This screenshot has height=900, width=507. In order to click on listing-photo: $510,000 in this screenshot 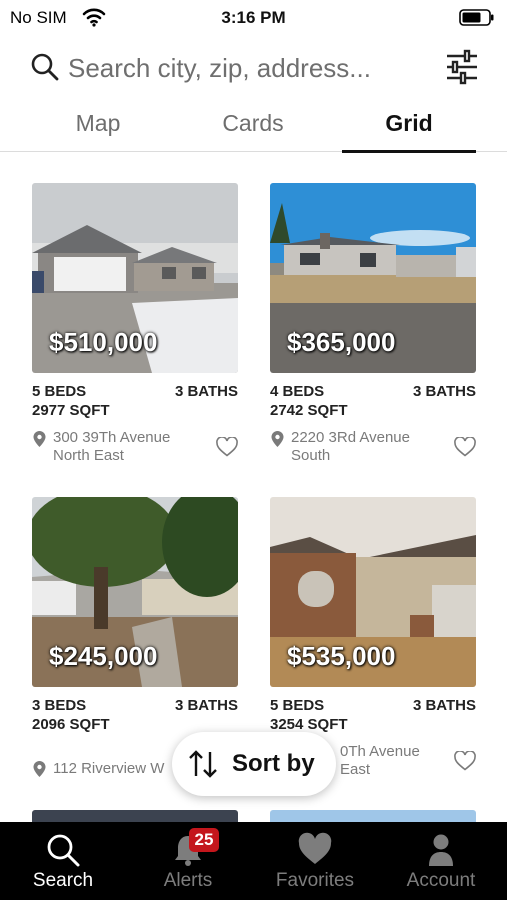, I will do `click(135, 278)`.